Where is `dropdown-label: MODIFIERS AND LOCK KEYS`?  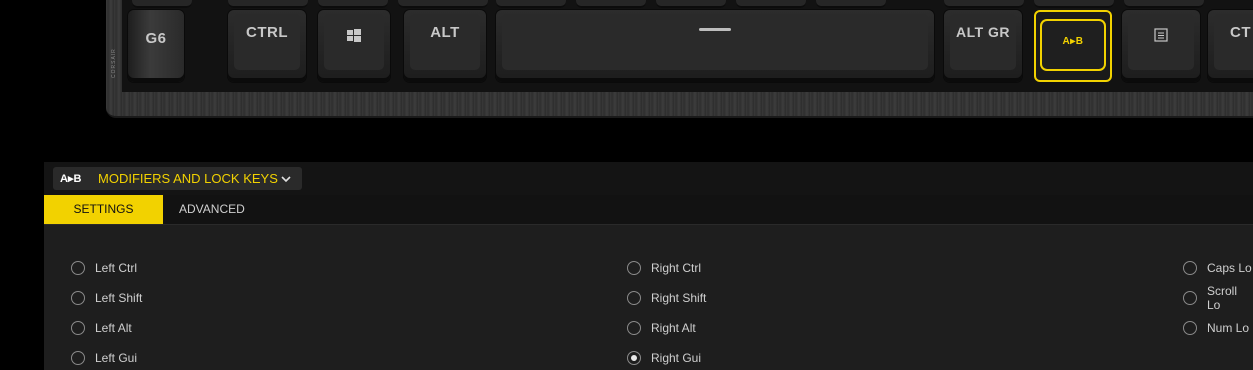 dropdown-label: MODIFIERS AND LOCK KEYS is located at coordinates (188, 178).